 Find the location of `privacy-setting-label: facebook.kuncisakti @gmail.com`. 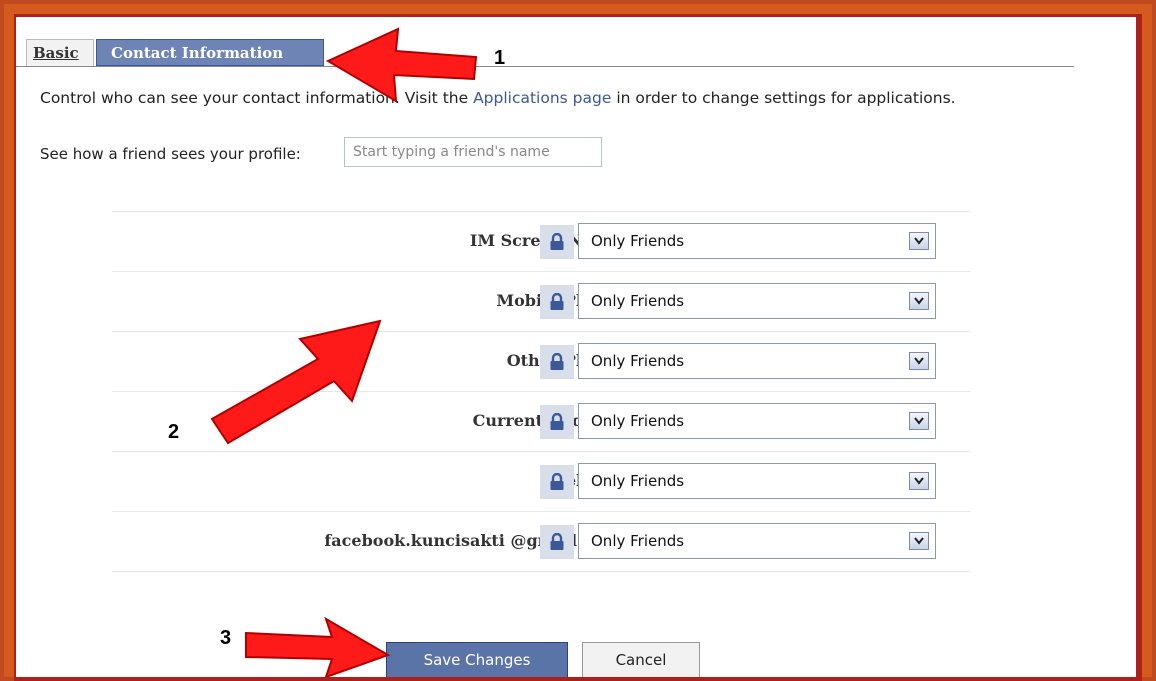

privacy-setting-label: facebook.kuncisakti @gmail.com is located at coordinates (472, 540).